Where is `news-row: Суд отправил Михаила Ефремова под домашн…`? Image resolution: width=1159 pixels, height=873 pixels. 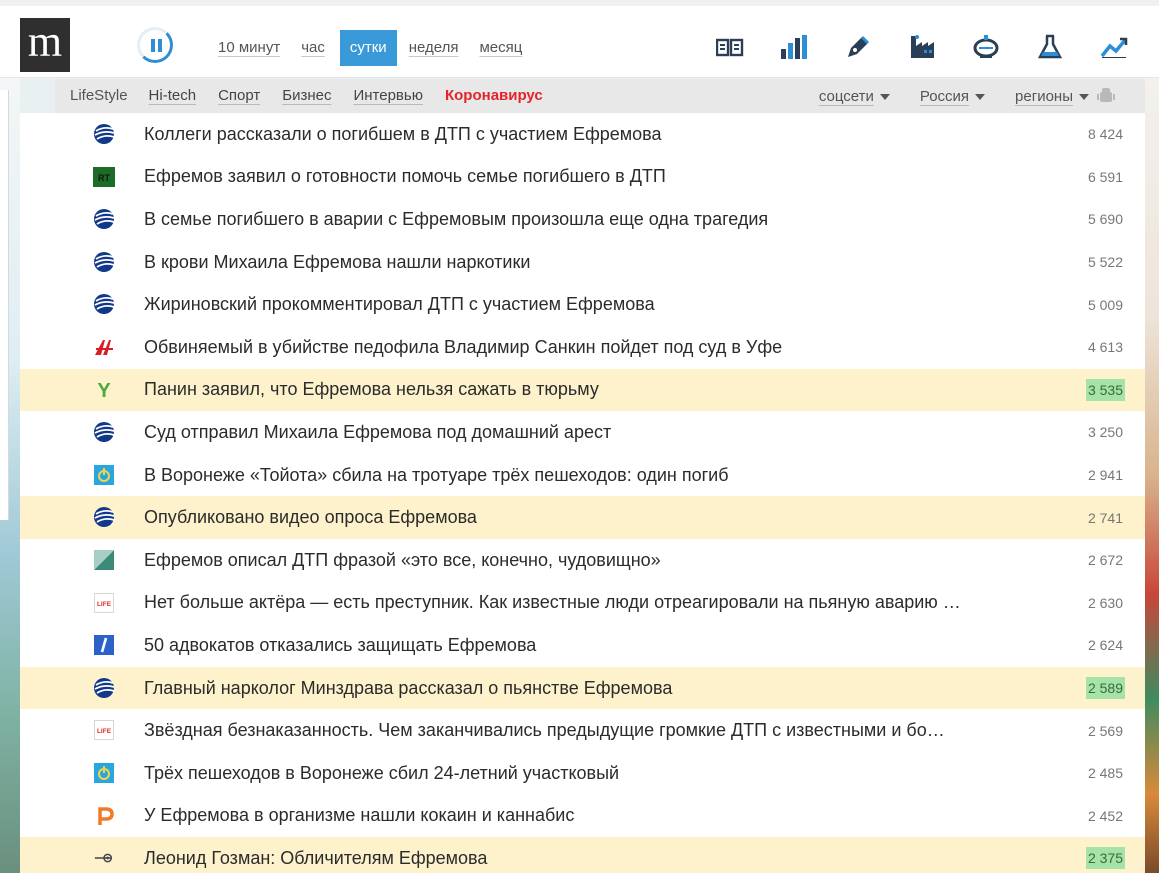 news-row: Суд отправил Михаила Ефремова под домашн… is located at coordinates (582, 432).